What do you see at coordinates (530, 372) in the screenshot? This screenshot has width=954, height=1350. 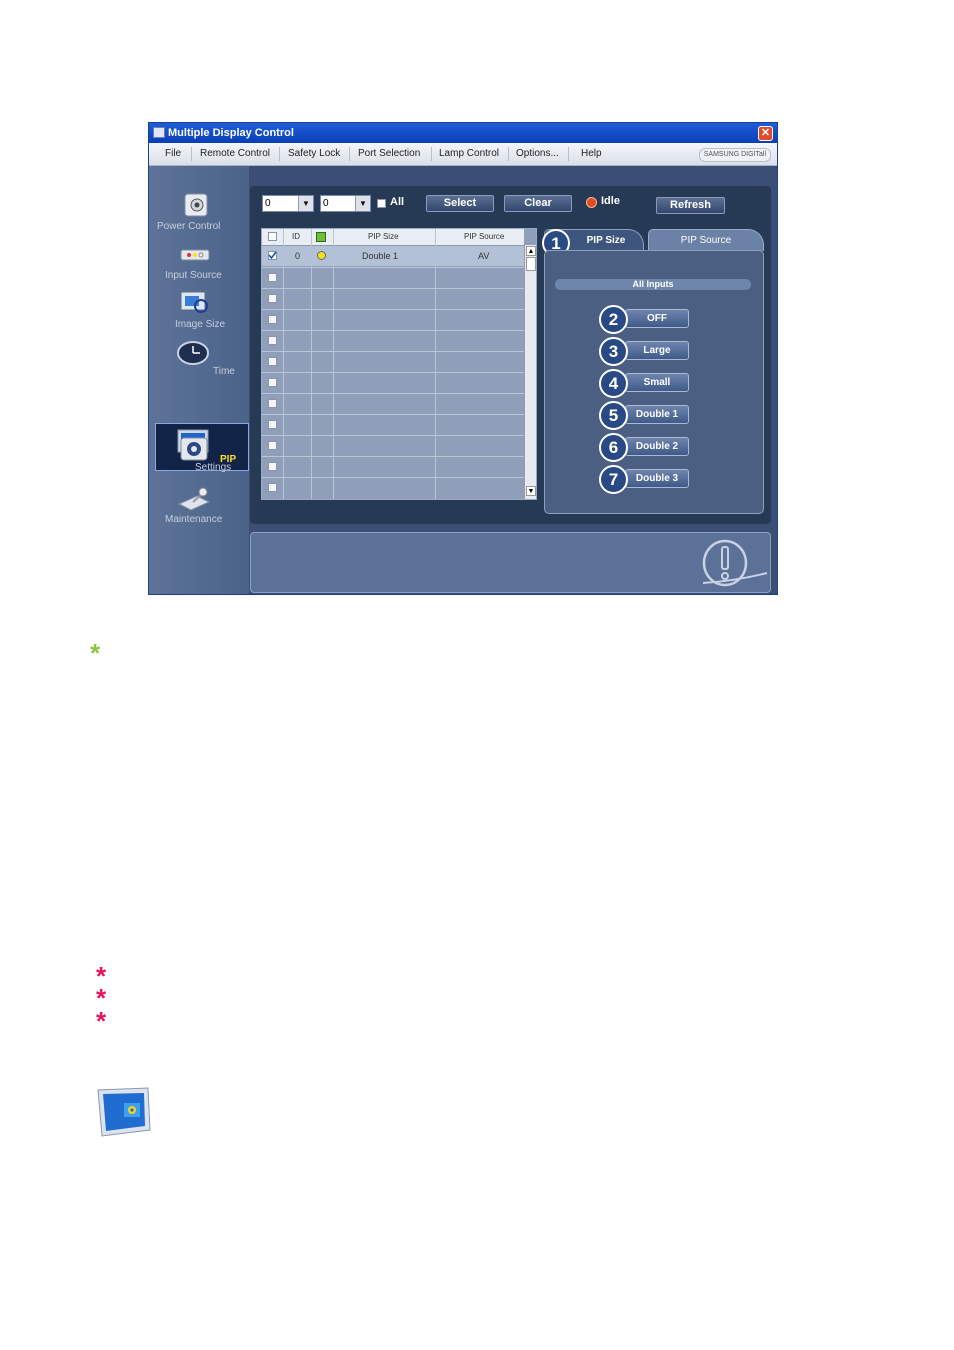 I see `scrollbar: ▲ ▼` at bounding box center [530, 372].